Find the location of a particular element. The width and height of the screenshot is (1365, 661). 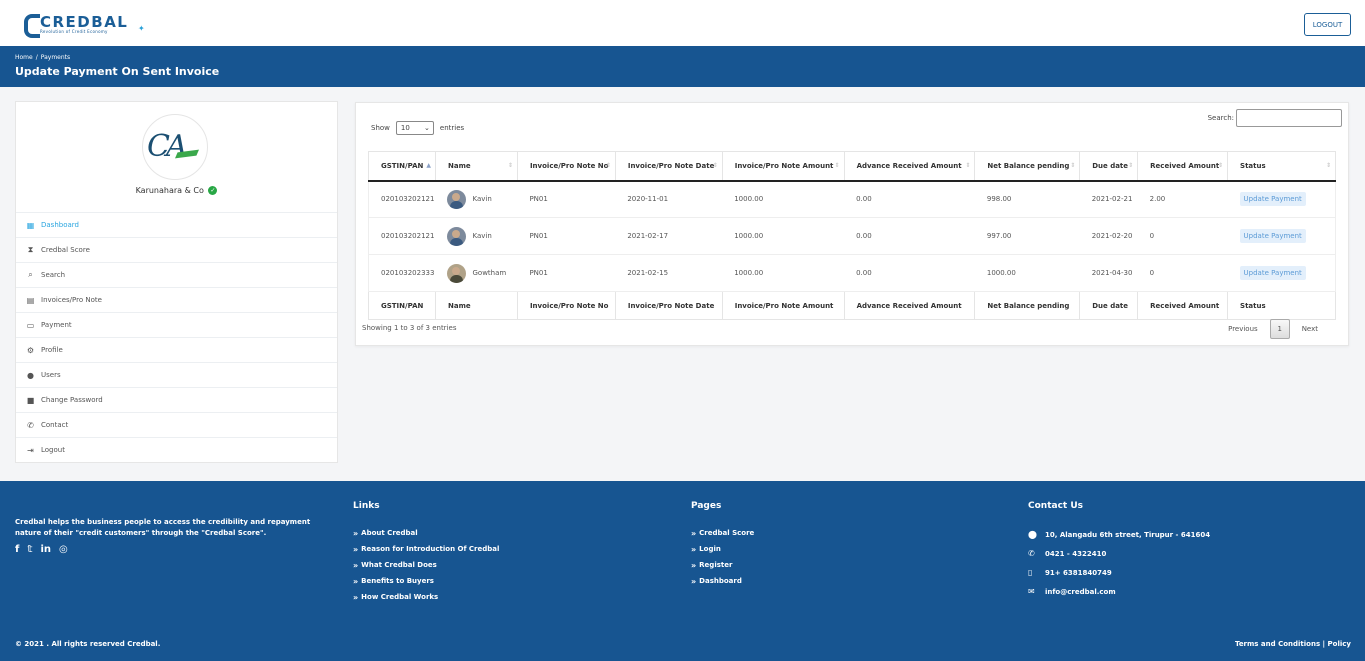

col-status: Status ⇕ is located at coordinates (1281, 166).